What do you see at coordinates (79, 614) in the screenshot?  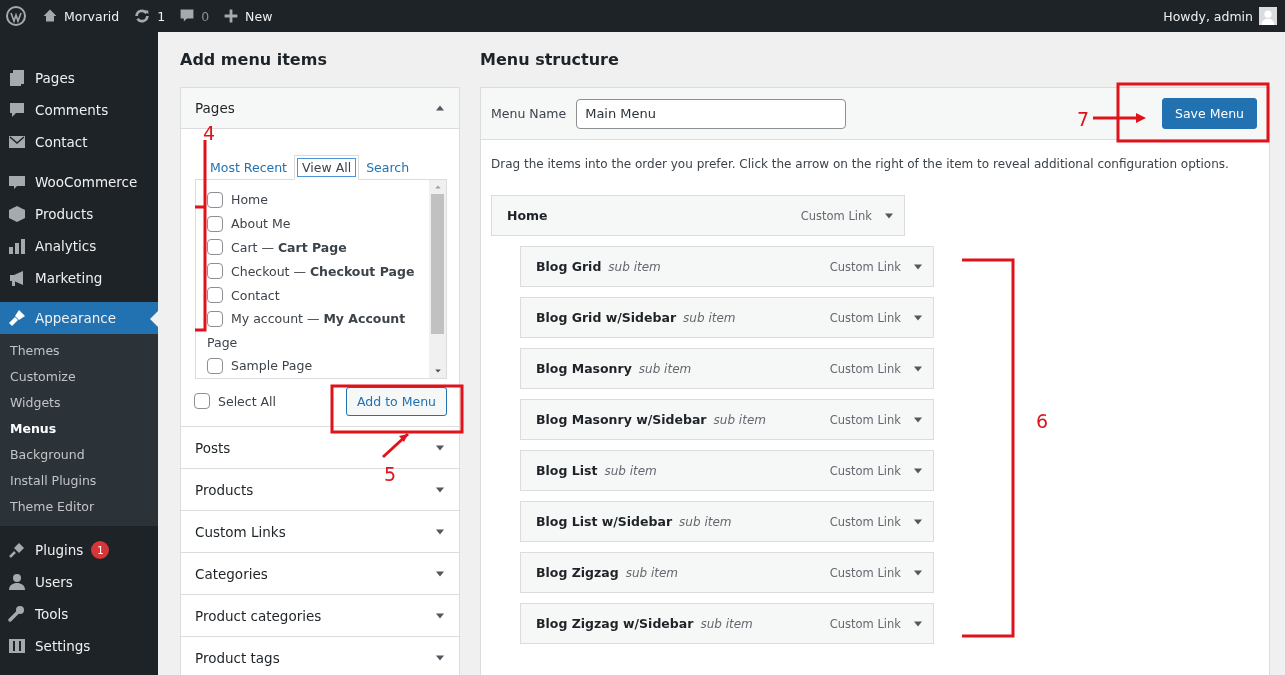 I see `sidebar-item: Tools` at bounding box center [79, 614].